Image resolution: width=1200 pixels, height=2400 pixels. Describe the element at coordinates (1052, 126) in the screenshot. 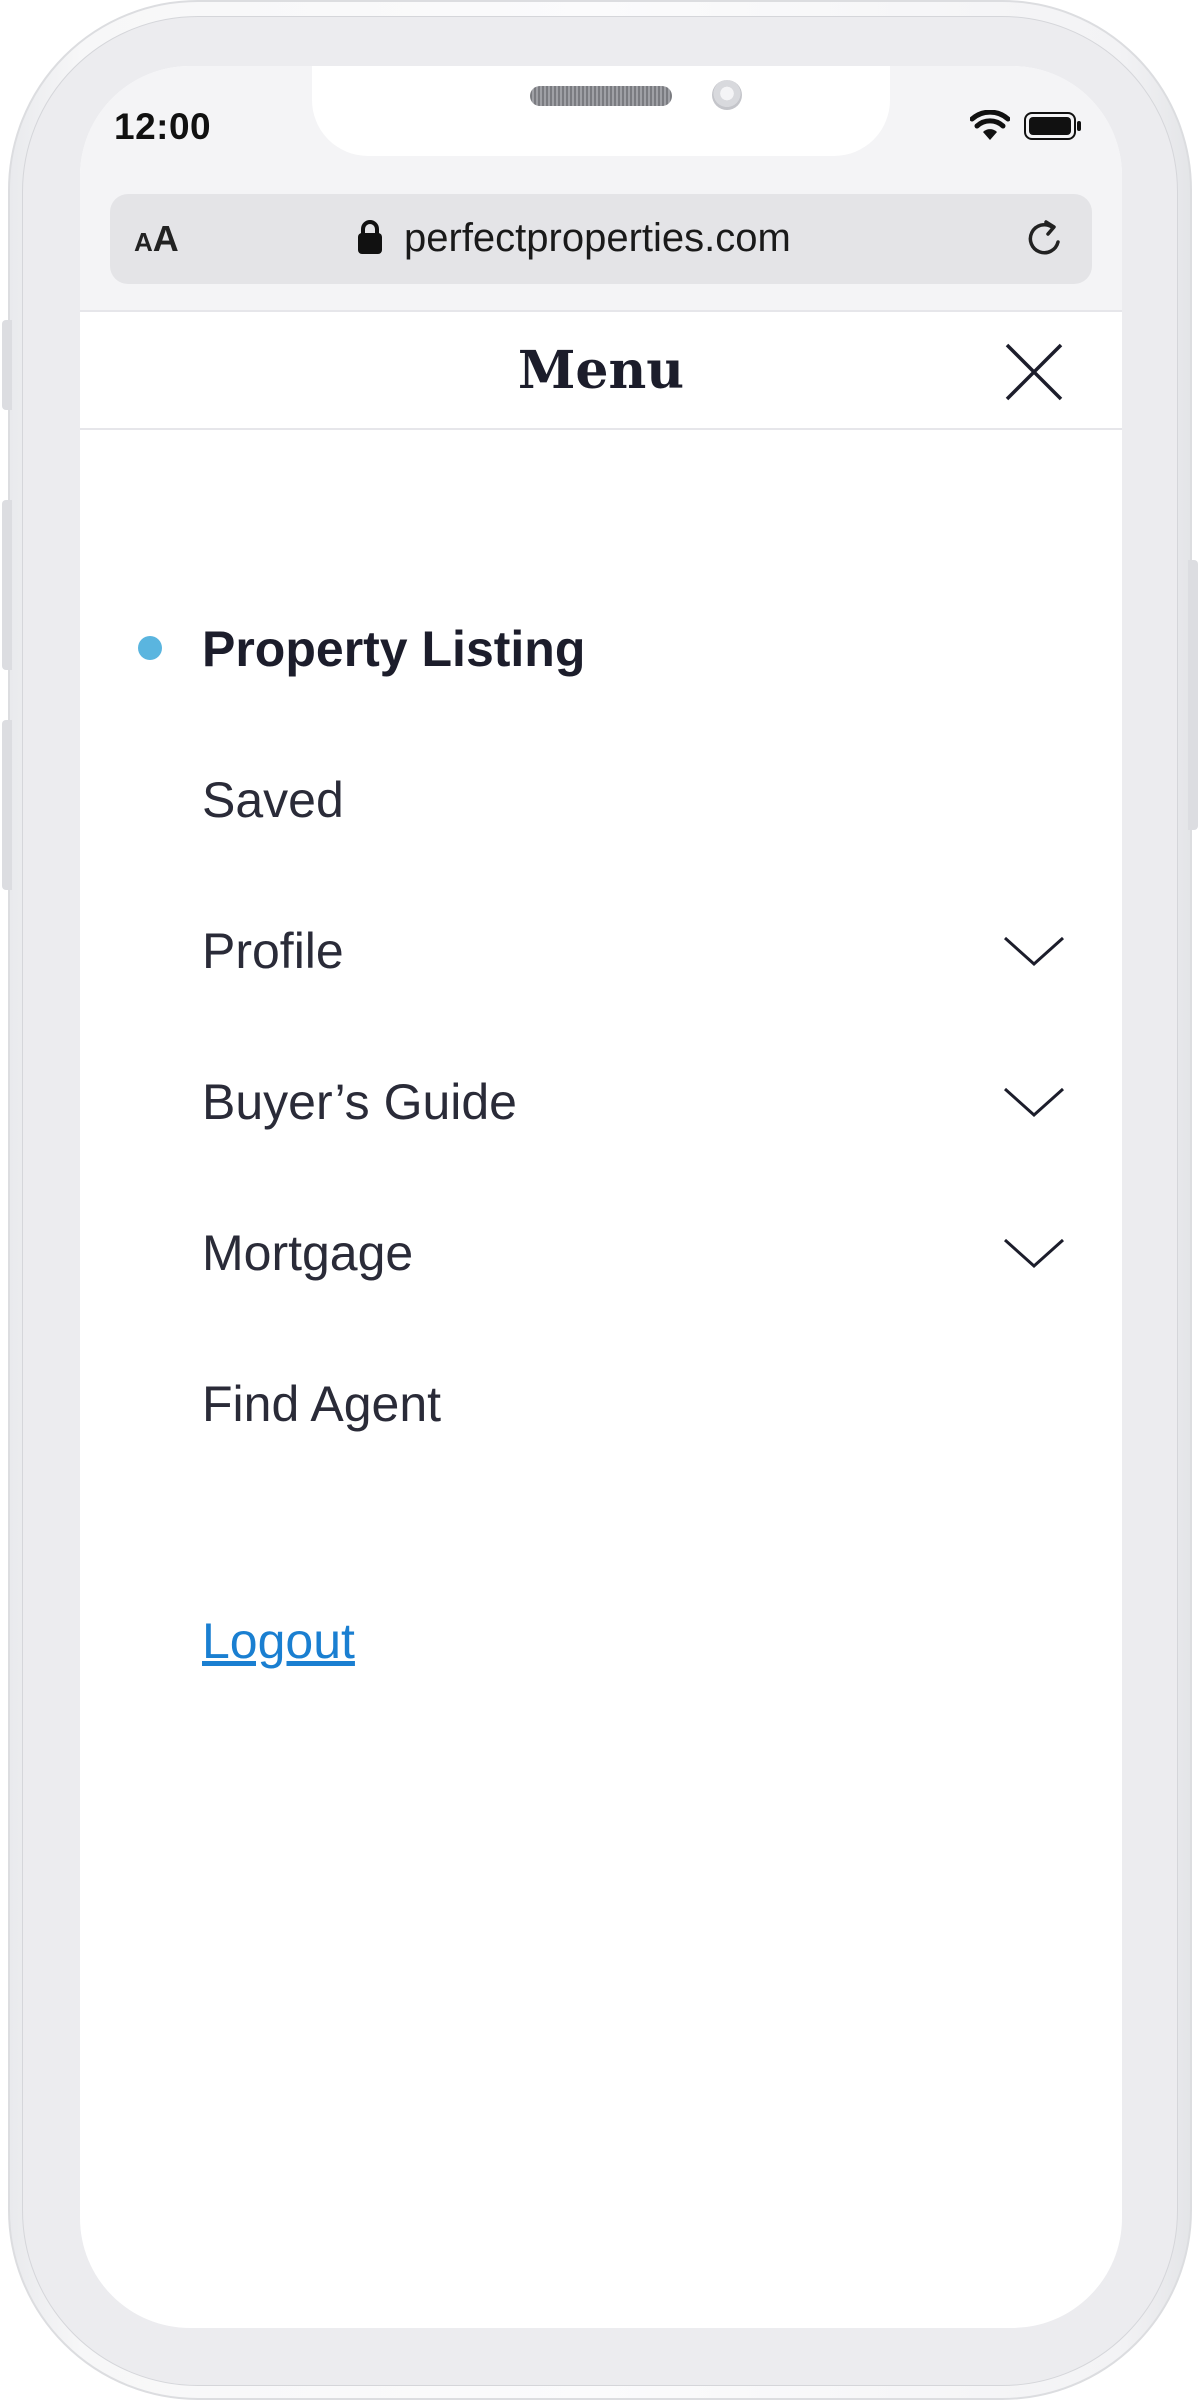

I see `battery-icon` at that location.